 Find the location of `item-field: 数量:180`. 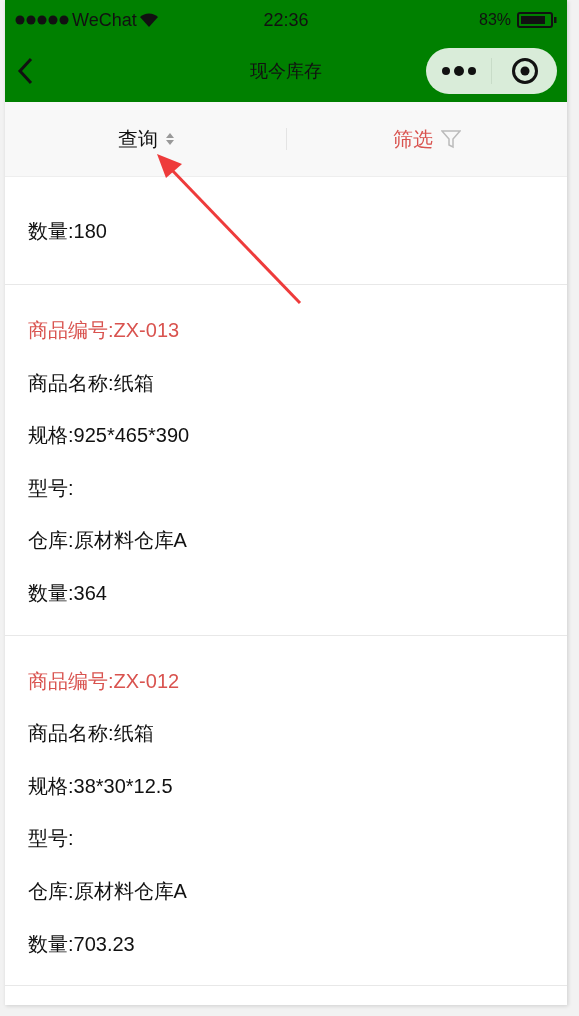

item-field: 数量:180 is located at coordinates (286, 231).